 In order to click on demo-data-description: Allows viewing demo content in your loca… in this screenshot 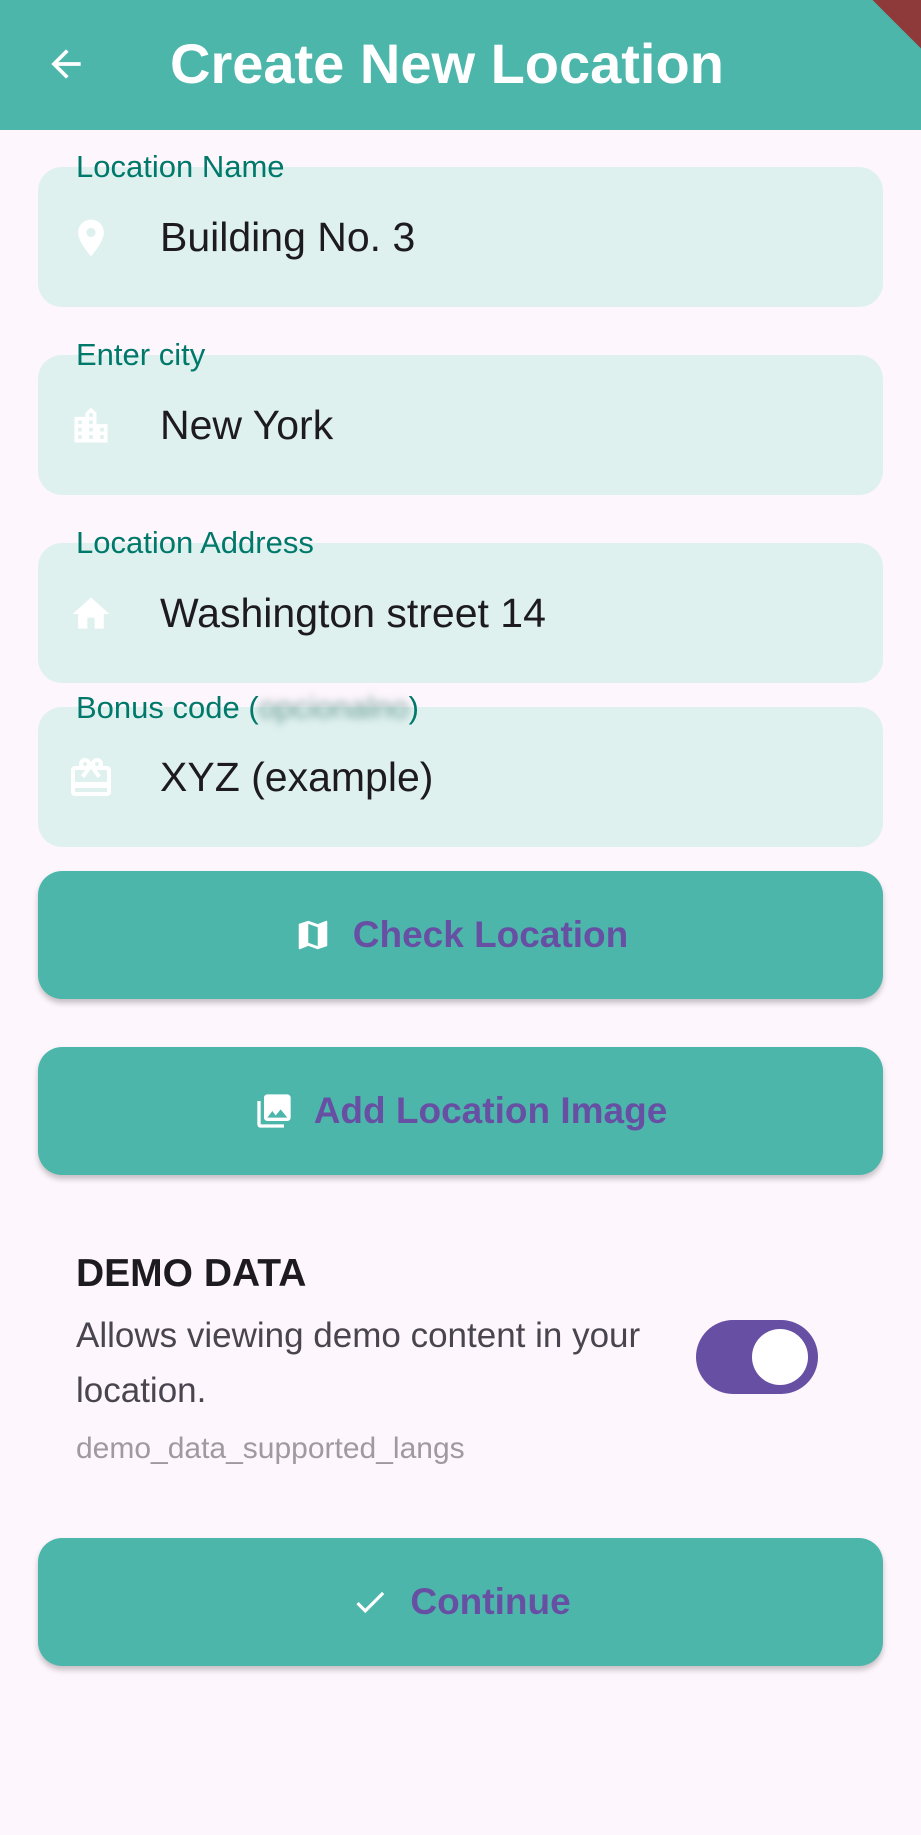, I will do `click(358, 1363)`.